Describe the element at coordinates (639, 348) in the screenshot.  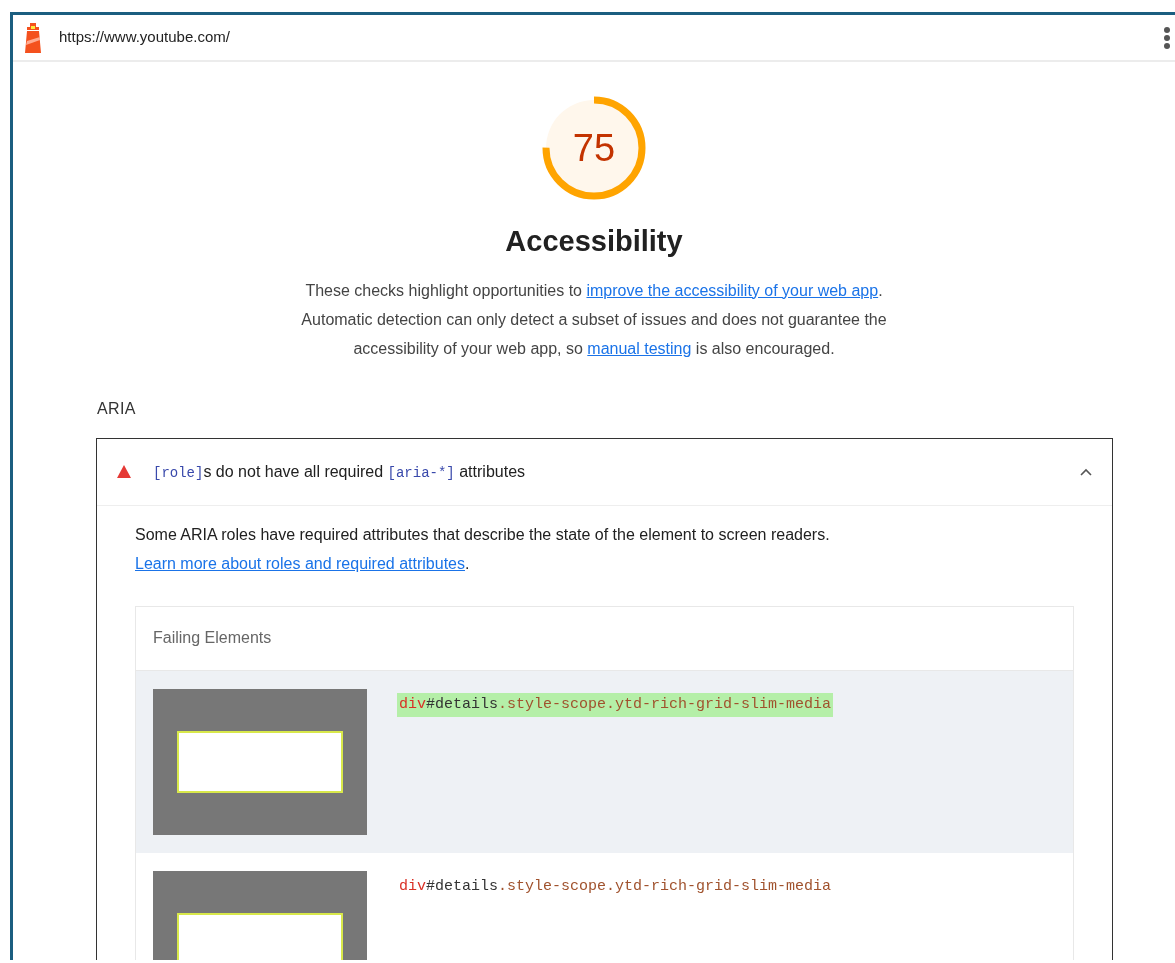
I see `link: manual testing` at that location.